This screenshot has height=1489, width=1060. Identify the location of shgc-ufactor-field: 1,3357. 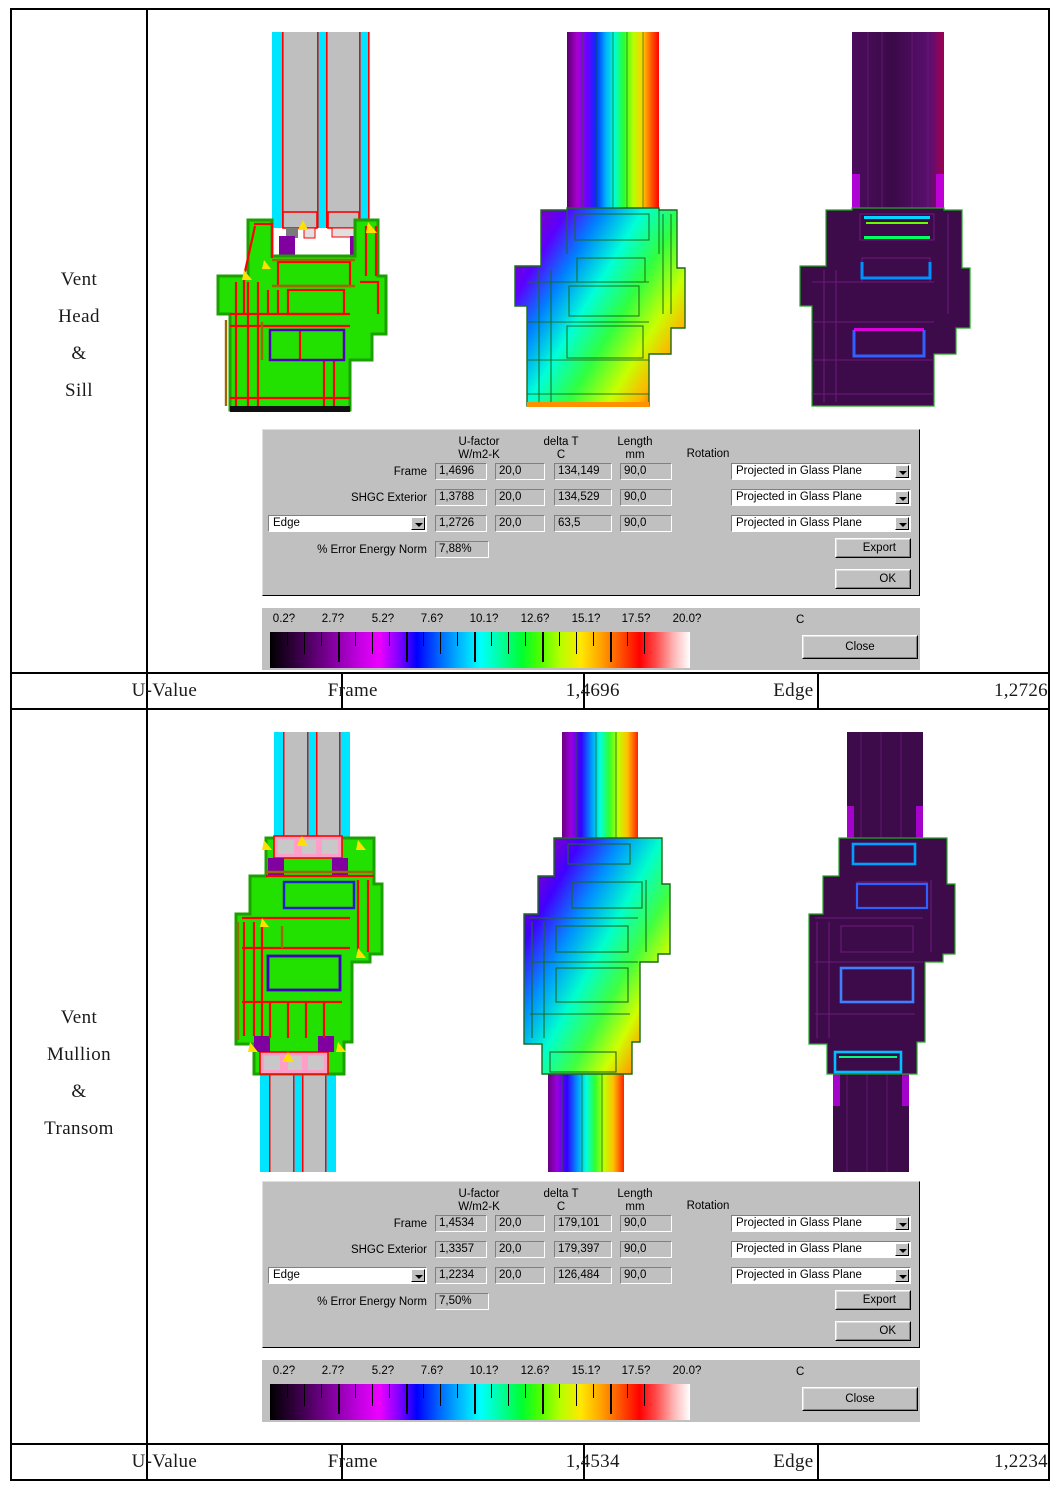
(461, 1249).